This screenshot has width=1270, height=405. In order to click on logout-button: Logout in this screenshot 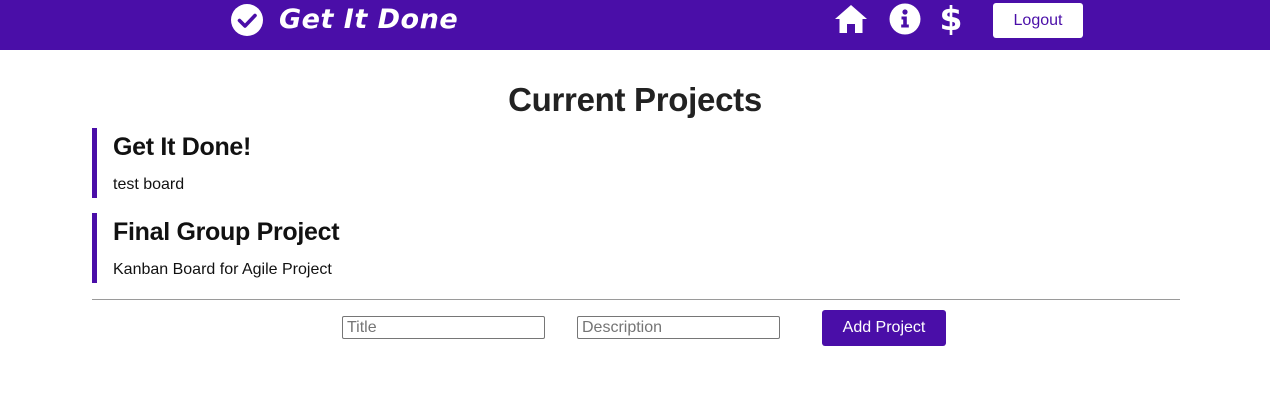, I will do `click(1038, 20)`.